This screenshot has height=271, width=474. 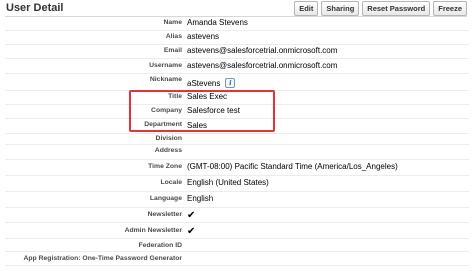 What do you see at coordinates (165, 198) in the screenshot?
I see `field-label-language: Language` at bounding box center [165, 198].